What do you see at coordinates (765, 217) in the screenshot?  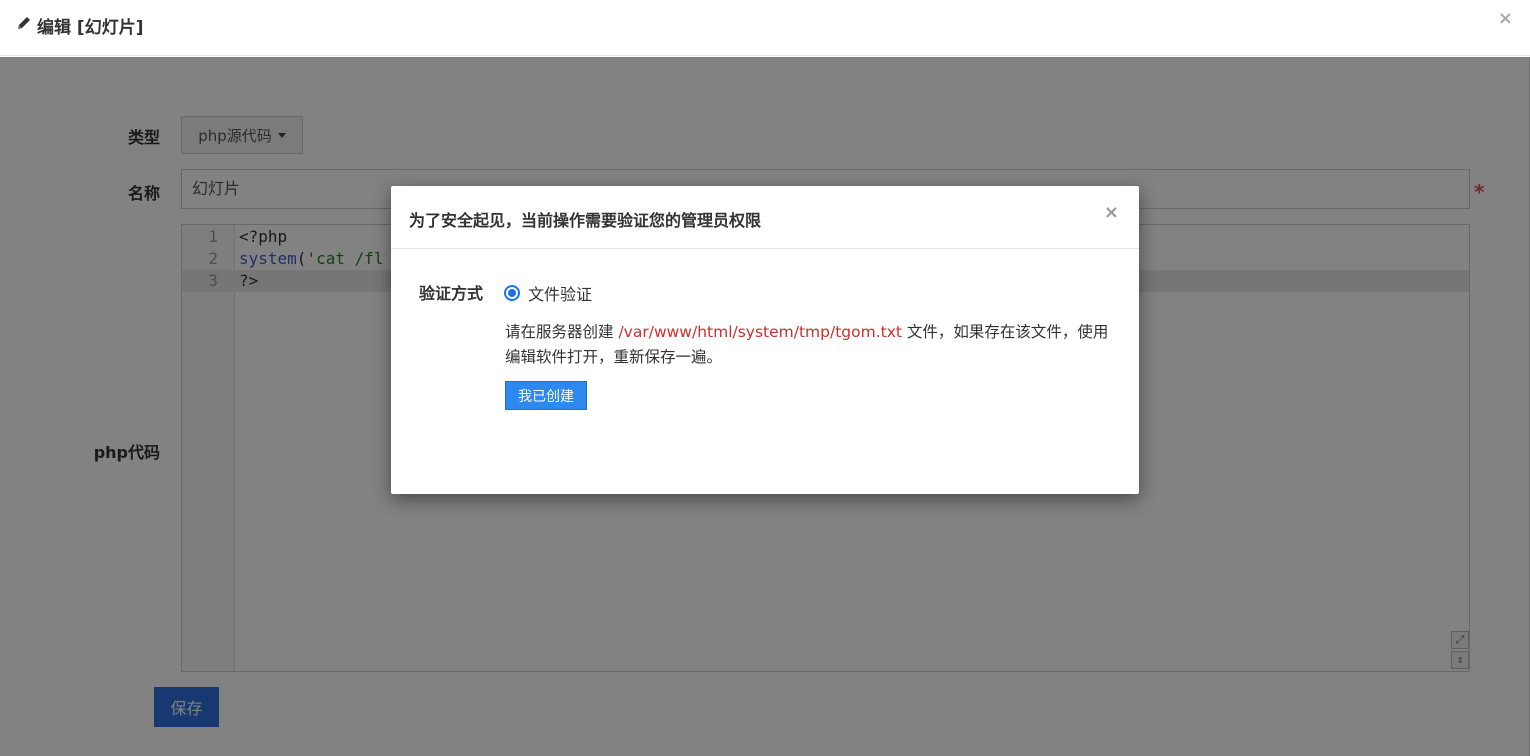 I see `dialog-header: 为了安全起见，当前操作需要验证您的管理员权限 ×` at bounding box center [765, 217].